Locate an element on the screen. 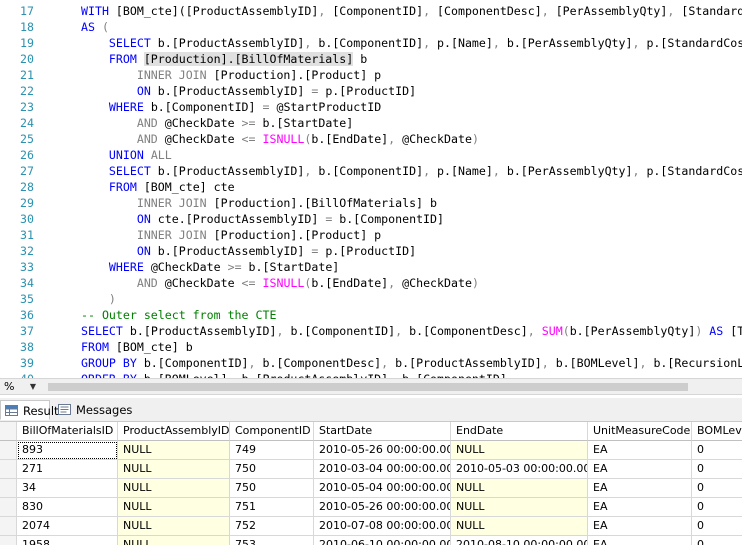  line-number: 34 is located at coordinates (27, 283).